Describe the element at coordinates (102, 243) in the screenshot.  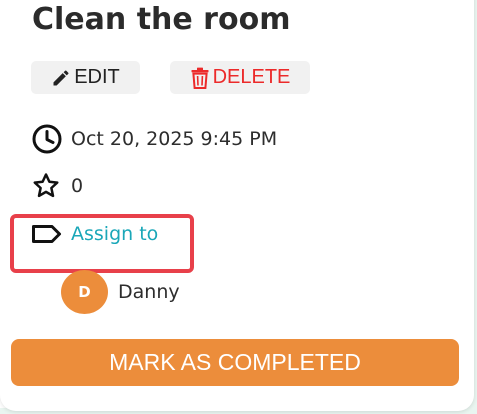
I see `assign-highlight-box` at that location.